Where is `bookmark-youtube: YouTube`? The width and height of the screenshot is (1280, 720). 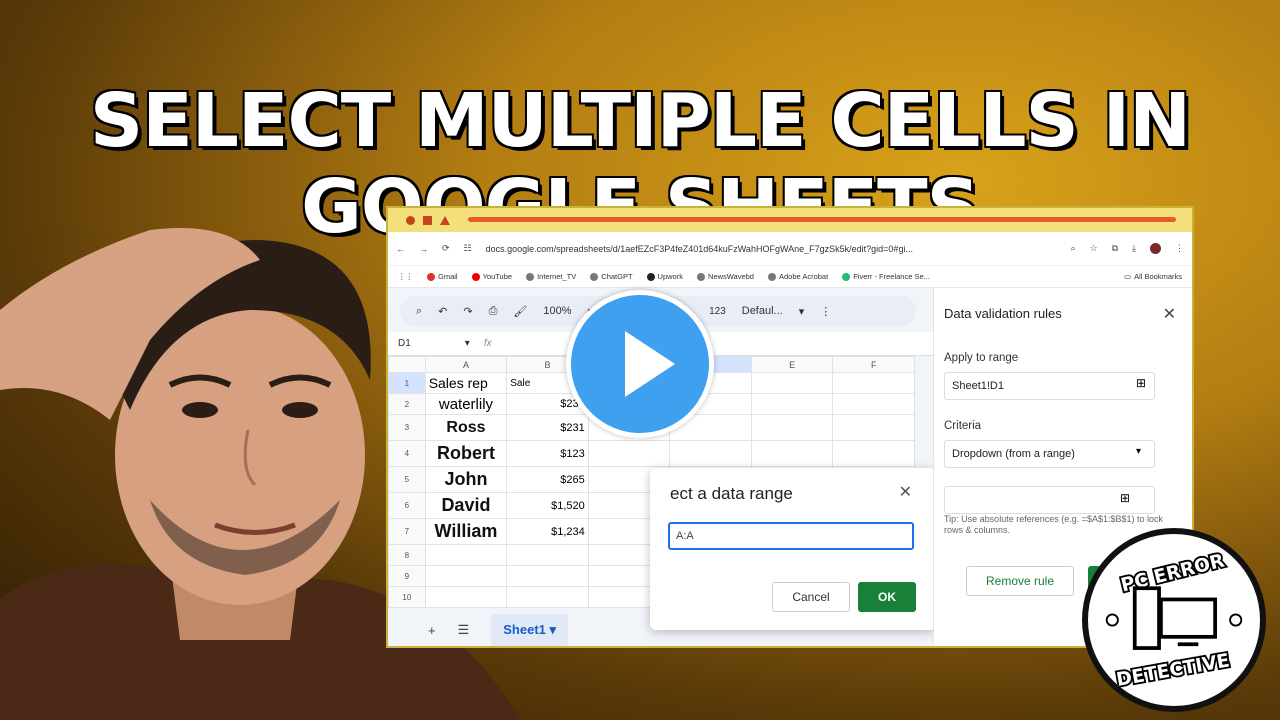 bookmark-youtube: YouTube is located at coordinates (491, 276).